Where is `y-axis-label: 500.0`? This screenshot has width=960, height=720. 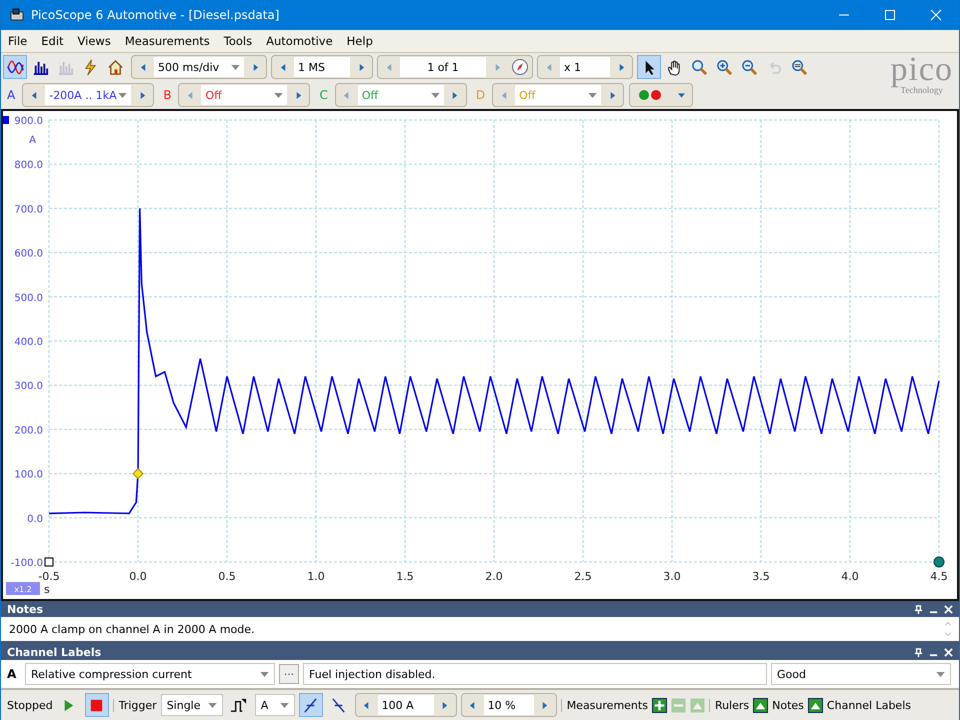 y-axis-label: 500.0 is located at coordinates (28, 298).